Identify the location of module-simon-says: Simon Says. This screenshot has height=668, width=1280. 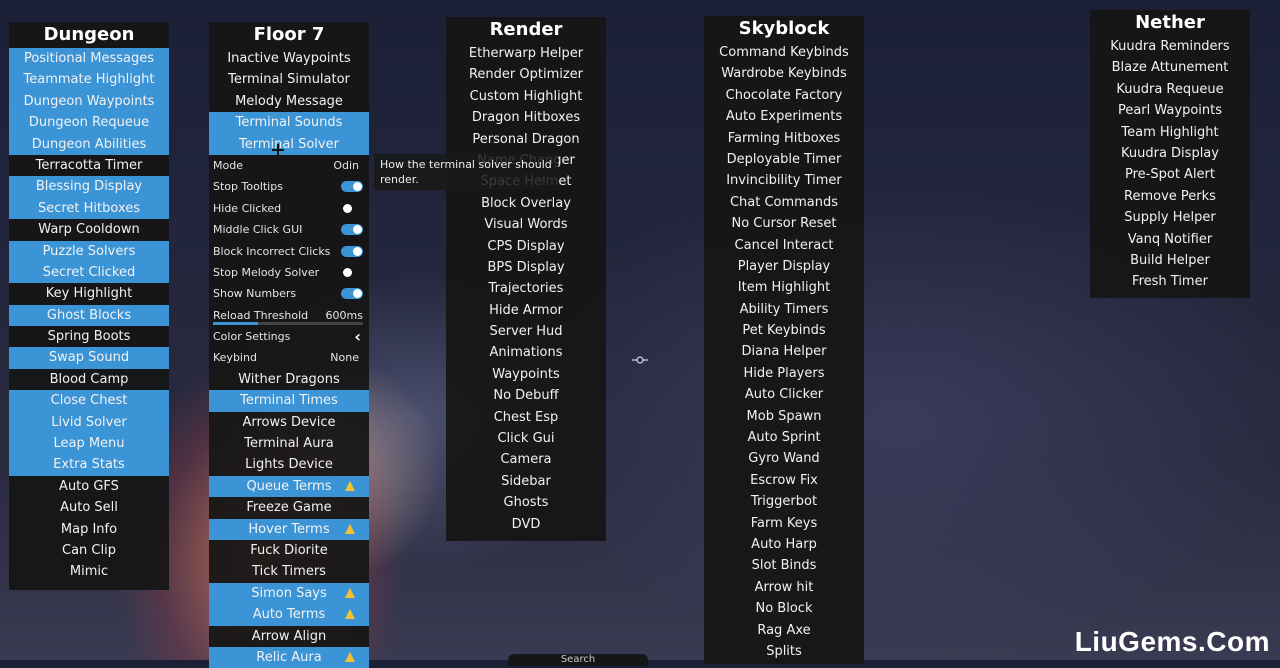
(289, 593).